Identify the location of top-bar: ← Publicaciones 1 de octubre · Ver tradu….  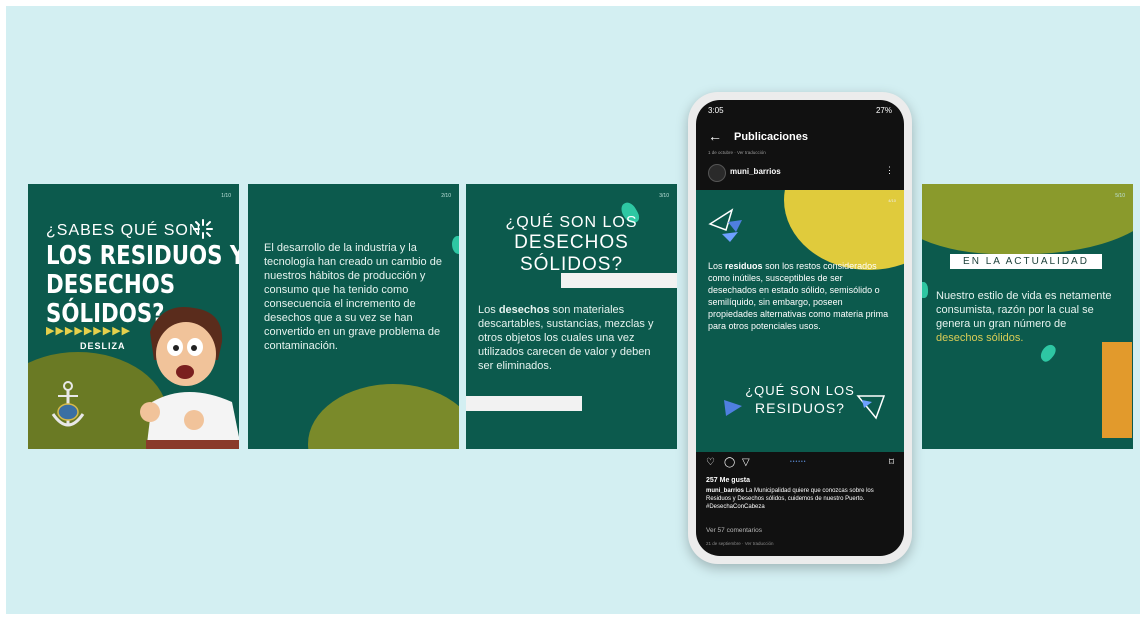
(800, 139).